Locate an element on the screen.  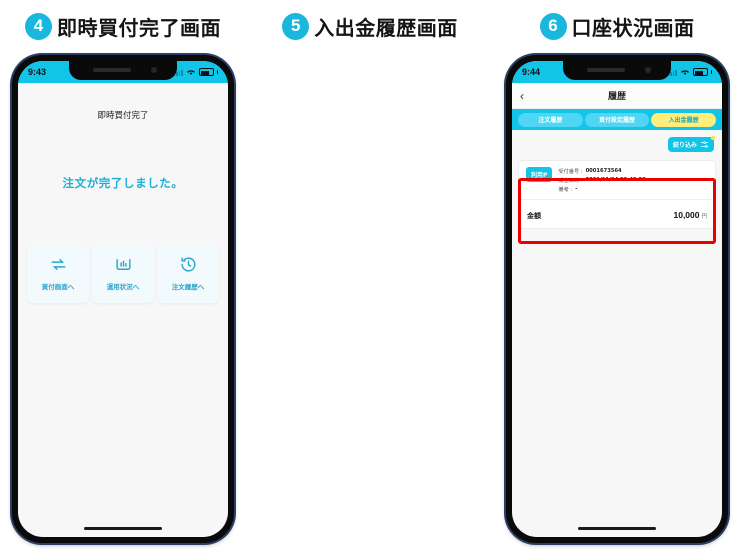
exchange-arrows-icon is located at coordinates (58, 264).